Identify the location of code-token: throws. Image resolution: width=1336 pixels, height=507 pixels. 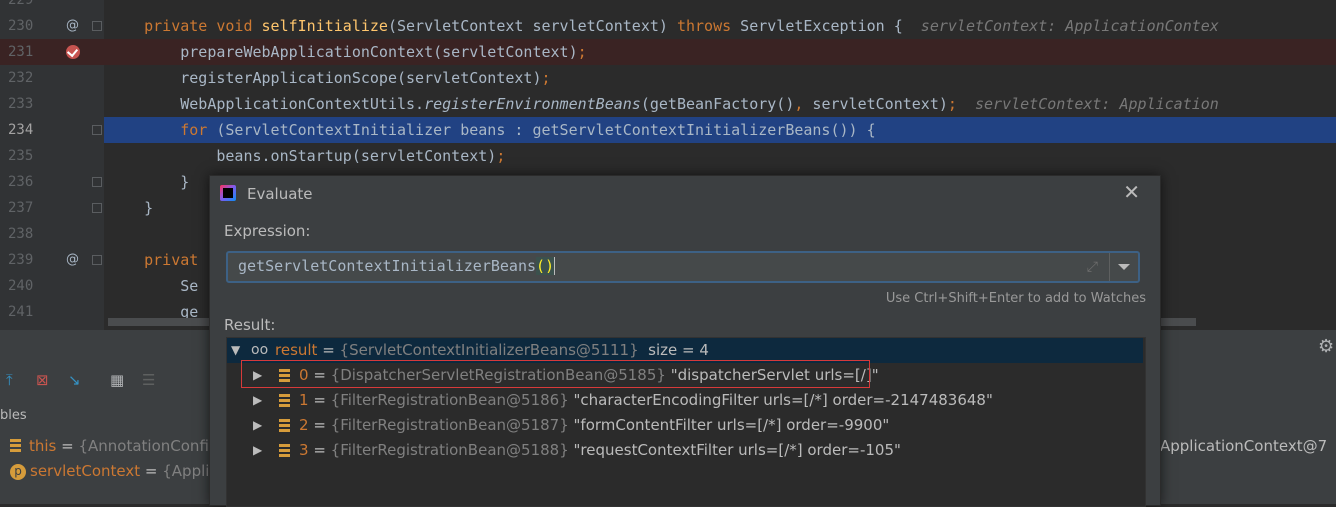
(708, 26).